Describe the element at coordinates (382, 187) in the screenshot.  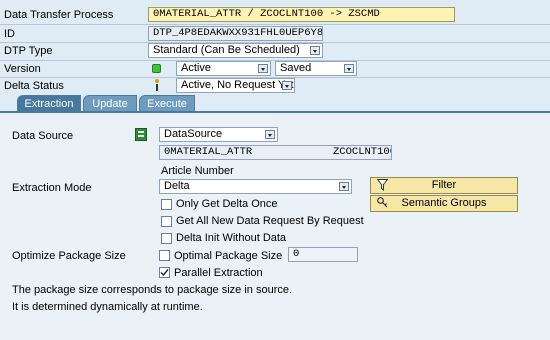
I see `filter-icon` at that location.